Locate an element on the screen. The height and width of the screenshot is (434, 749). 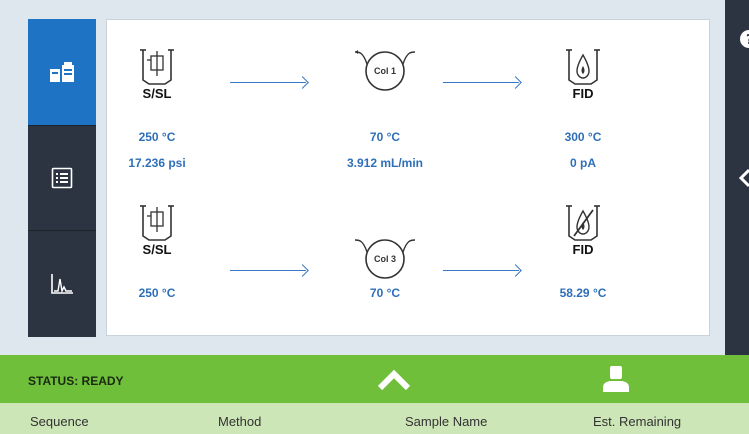
chevron-up-icon is located at coordinates (394, 380).